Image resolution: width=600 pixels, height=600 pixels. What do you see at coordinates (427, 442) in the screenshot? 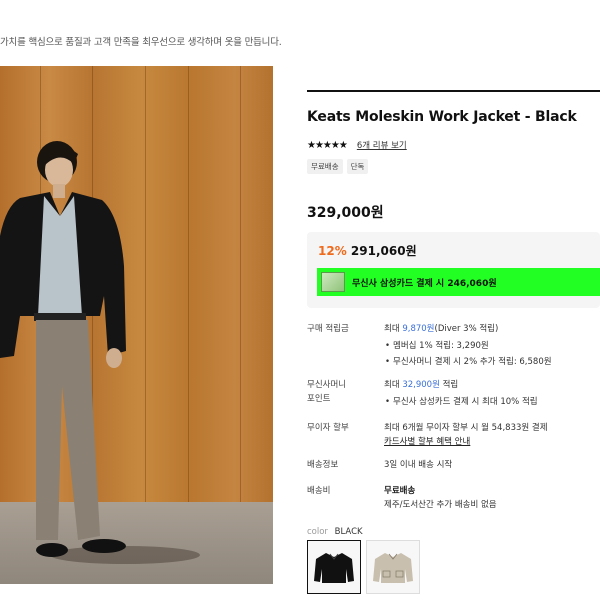
I see `installment-benefits-link: 카드사별 할부 혜택 안내` at bounding box center [427, 442].